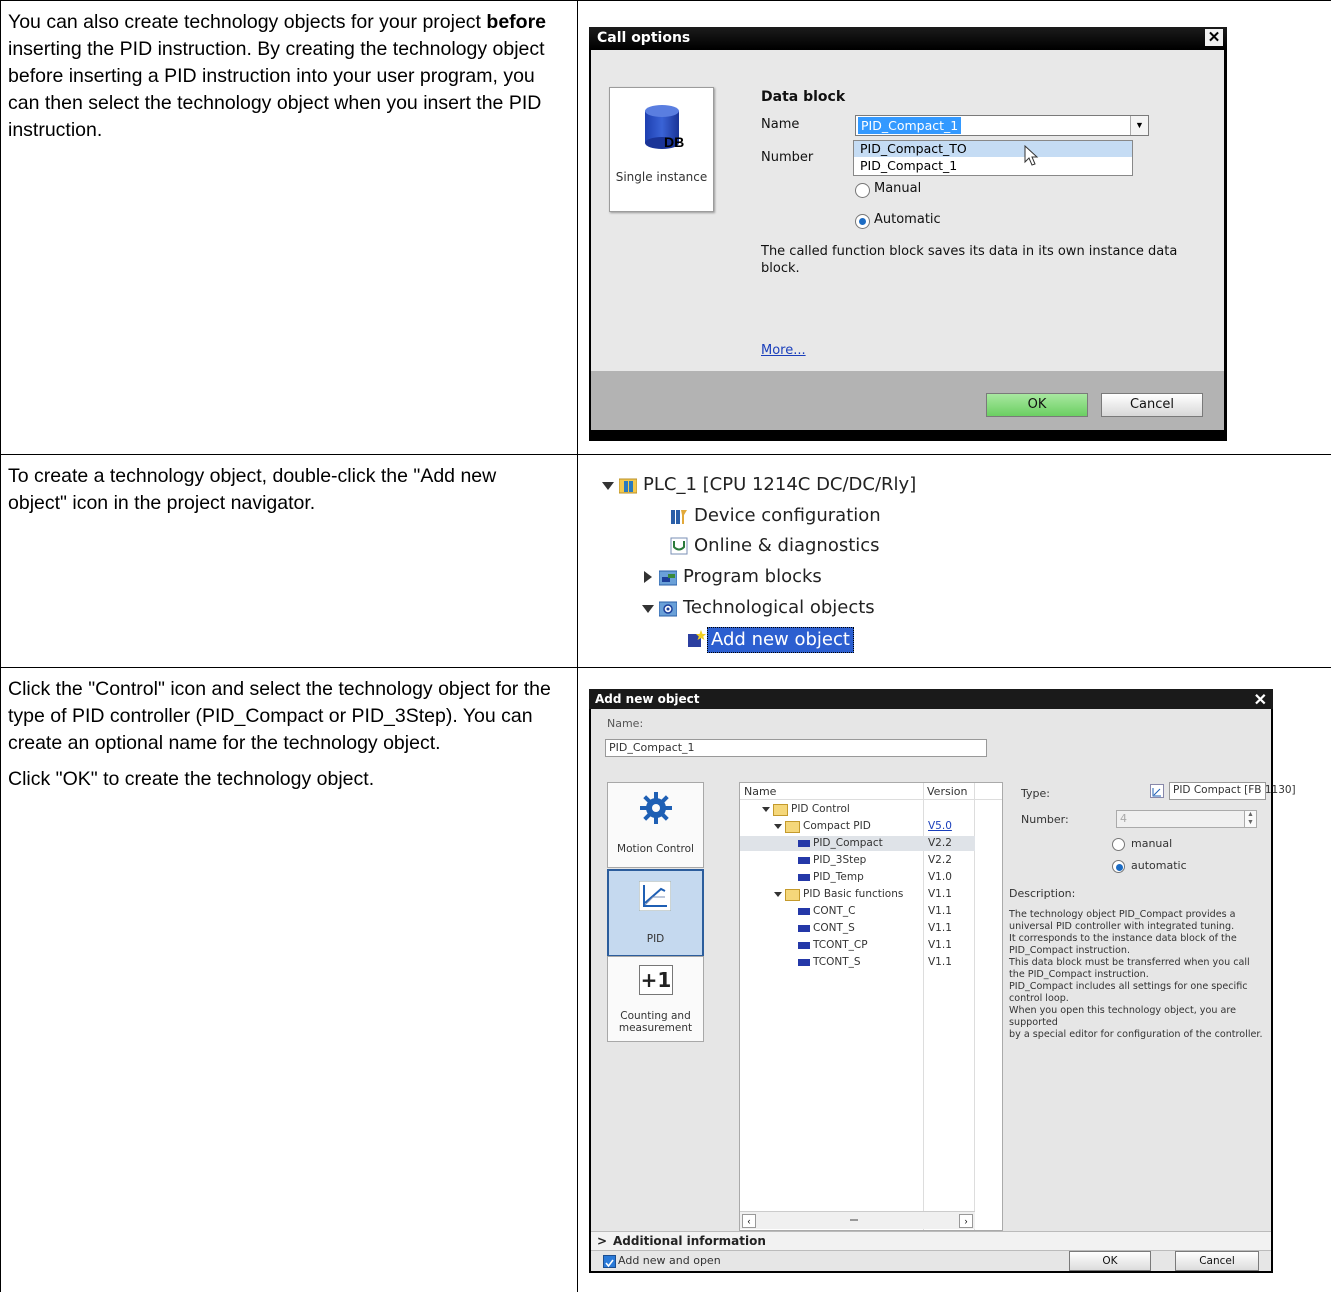 The width and height of the screenshot is (1331, 1292). Describe the element at coordinates (857, 894) in the screenshot. I see `list-item-pid-basic-functions: PID Basic functions V1.1` at that location.